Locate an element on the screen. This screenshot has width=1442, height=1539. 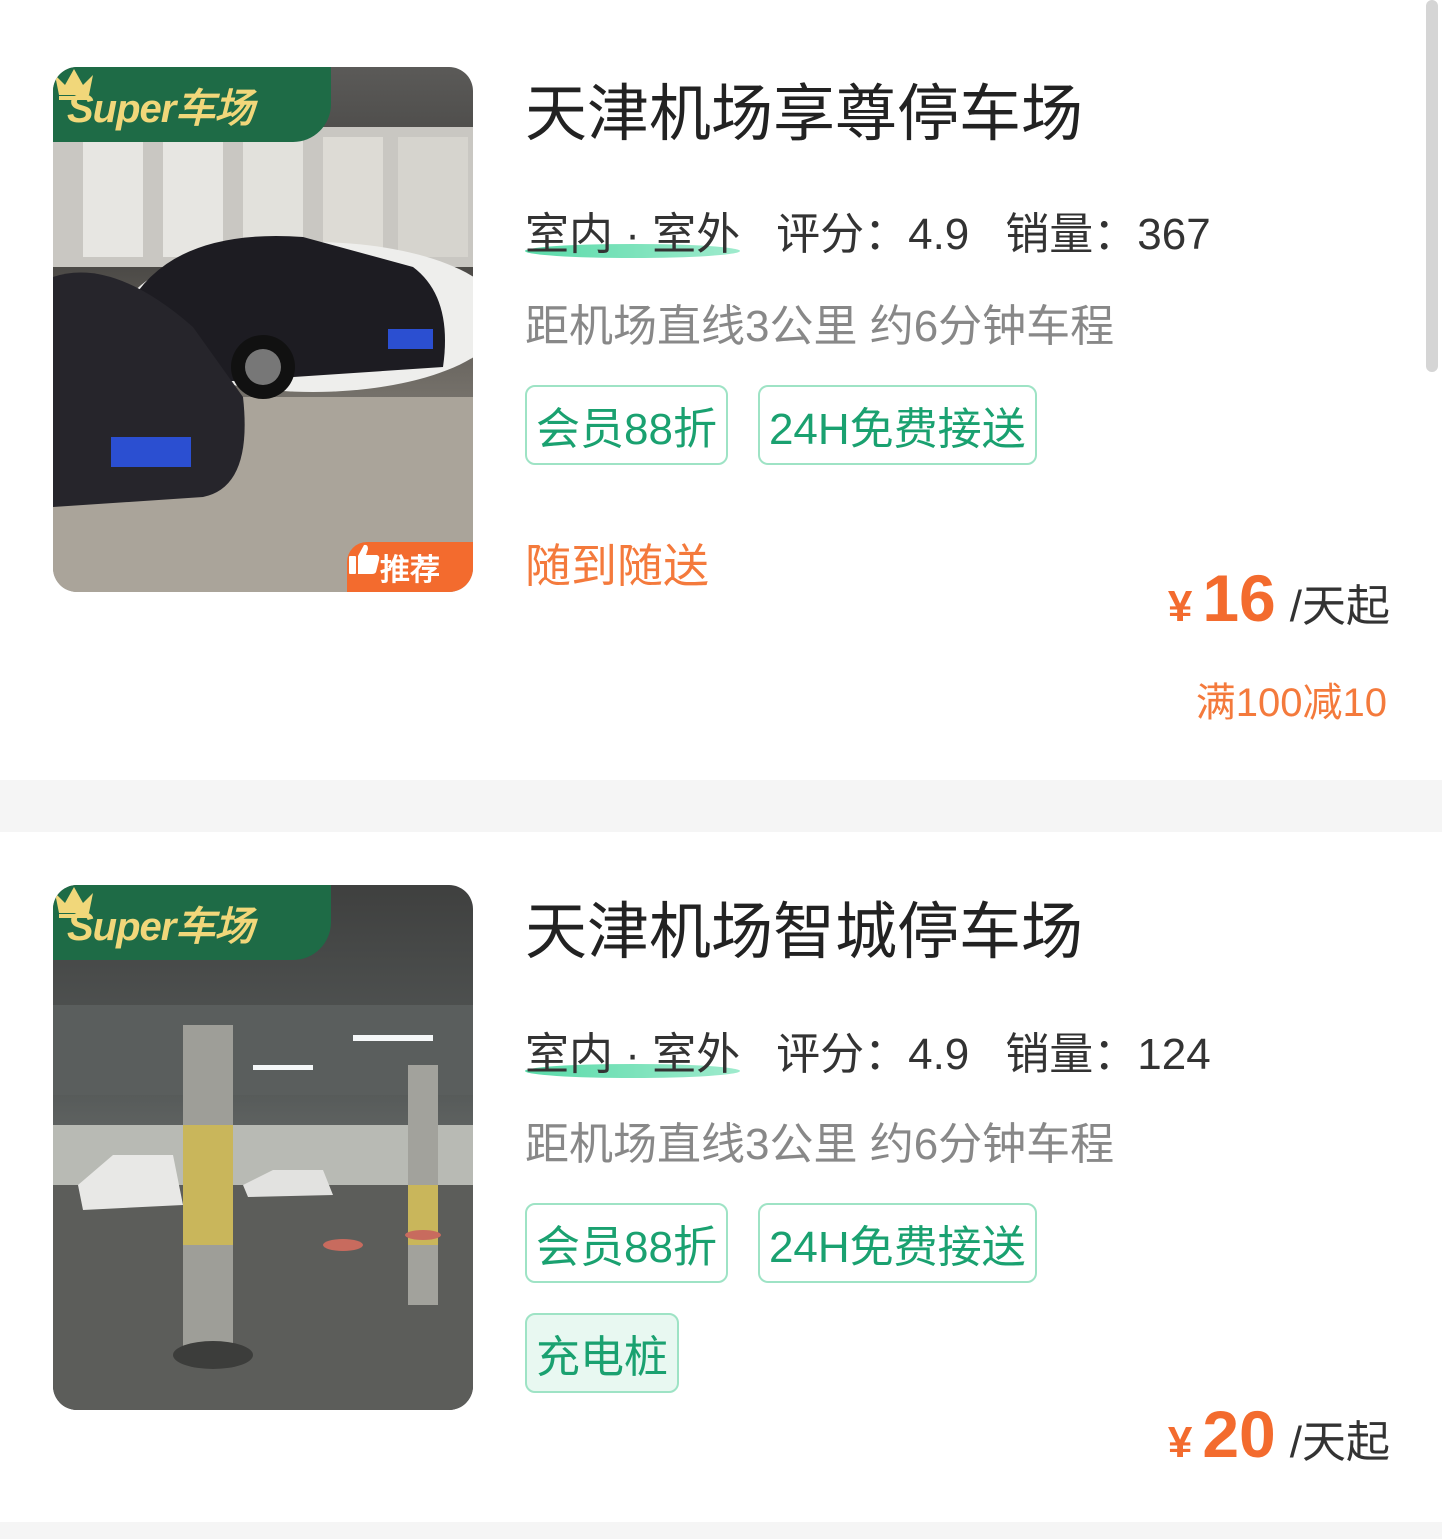
recommend-badge: 推荐 is located at coordinates (410, 567).